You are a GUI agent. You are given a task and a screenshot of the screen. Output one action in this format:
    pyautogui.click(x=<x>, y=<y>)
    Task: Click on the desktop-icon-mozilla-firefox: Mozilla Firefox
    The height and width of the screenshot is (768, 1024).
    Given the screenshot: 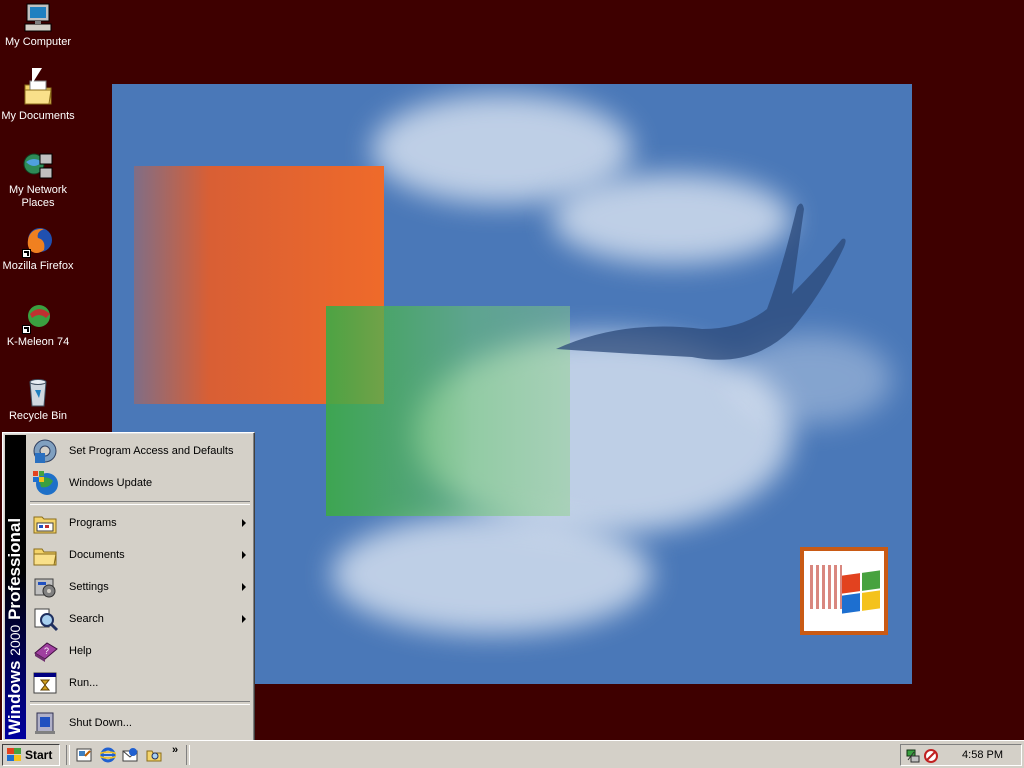 What is the action you would take?
    pyautogui.click(x=38, y=249)
    